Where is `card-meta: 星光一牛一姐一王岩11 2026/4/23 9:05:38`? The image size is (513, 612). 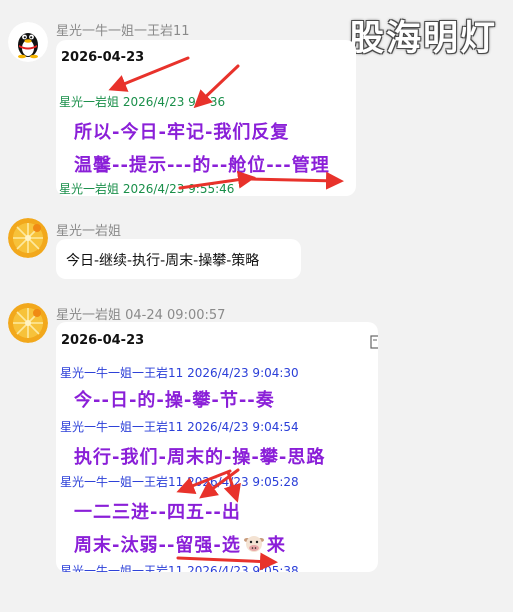
card-meta: 星光一牛一姐一王岩11 2026/4/23 9:05:38 is located at coordinates (179, 568).